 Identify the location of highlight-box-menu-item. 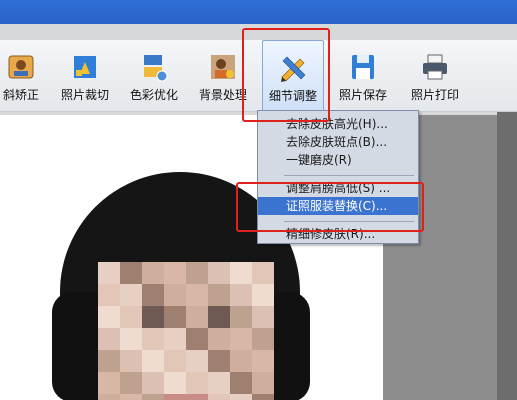
(330, 207).